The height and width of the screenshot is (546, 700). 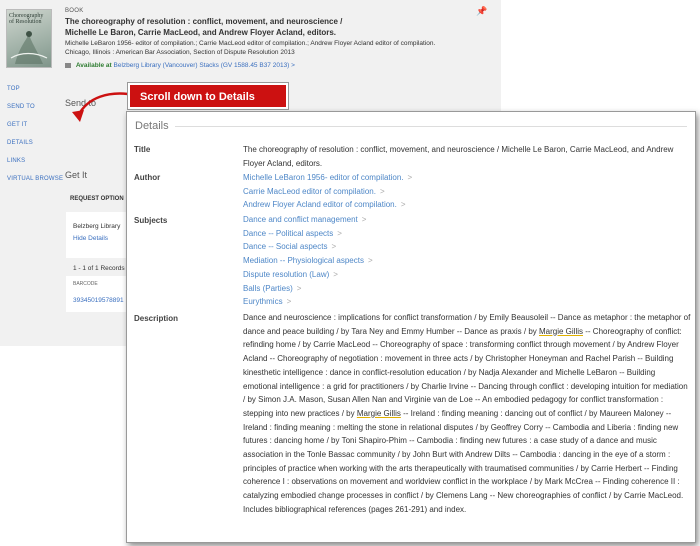 I want to click on arrow-icon, so click(x=100, y=107).